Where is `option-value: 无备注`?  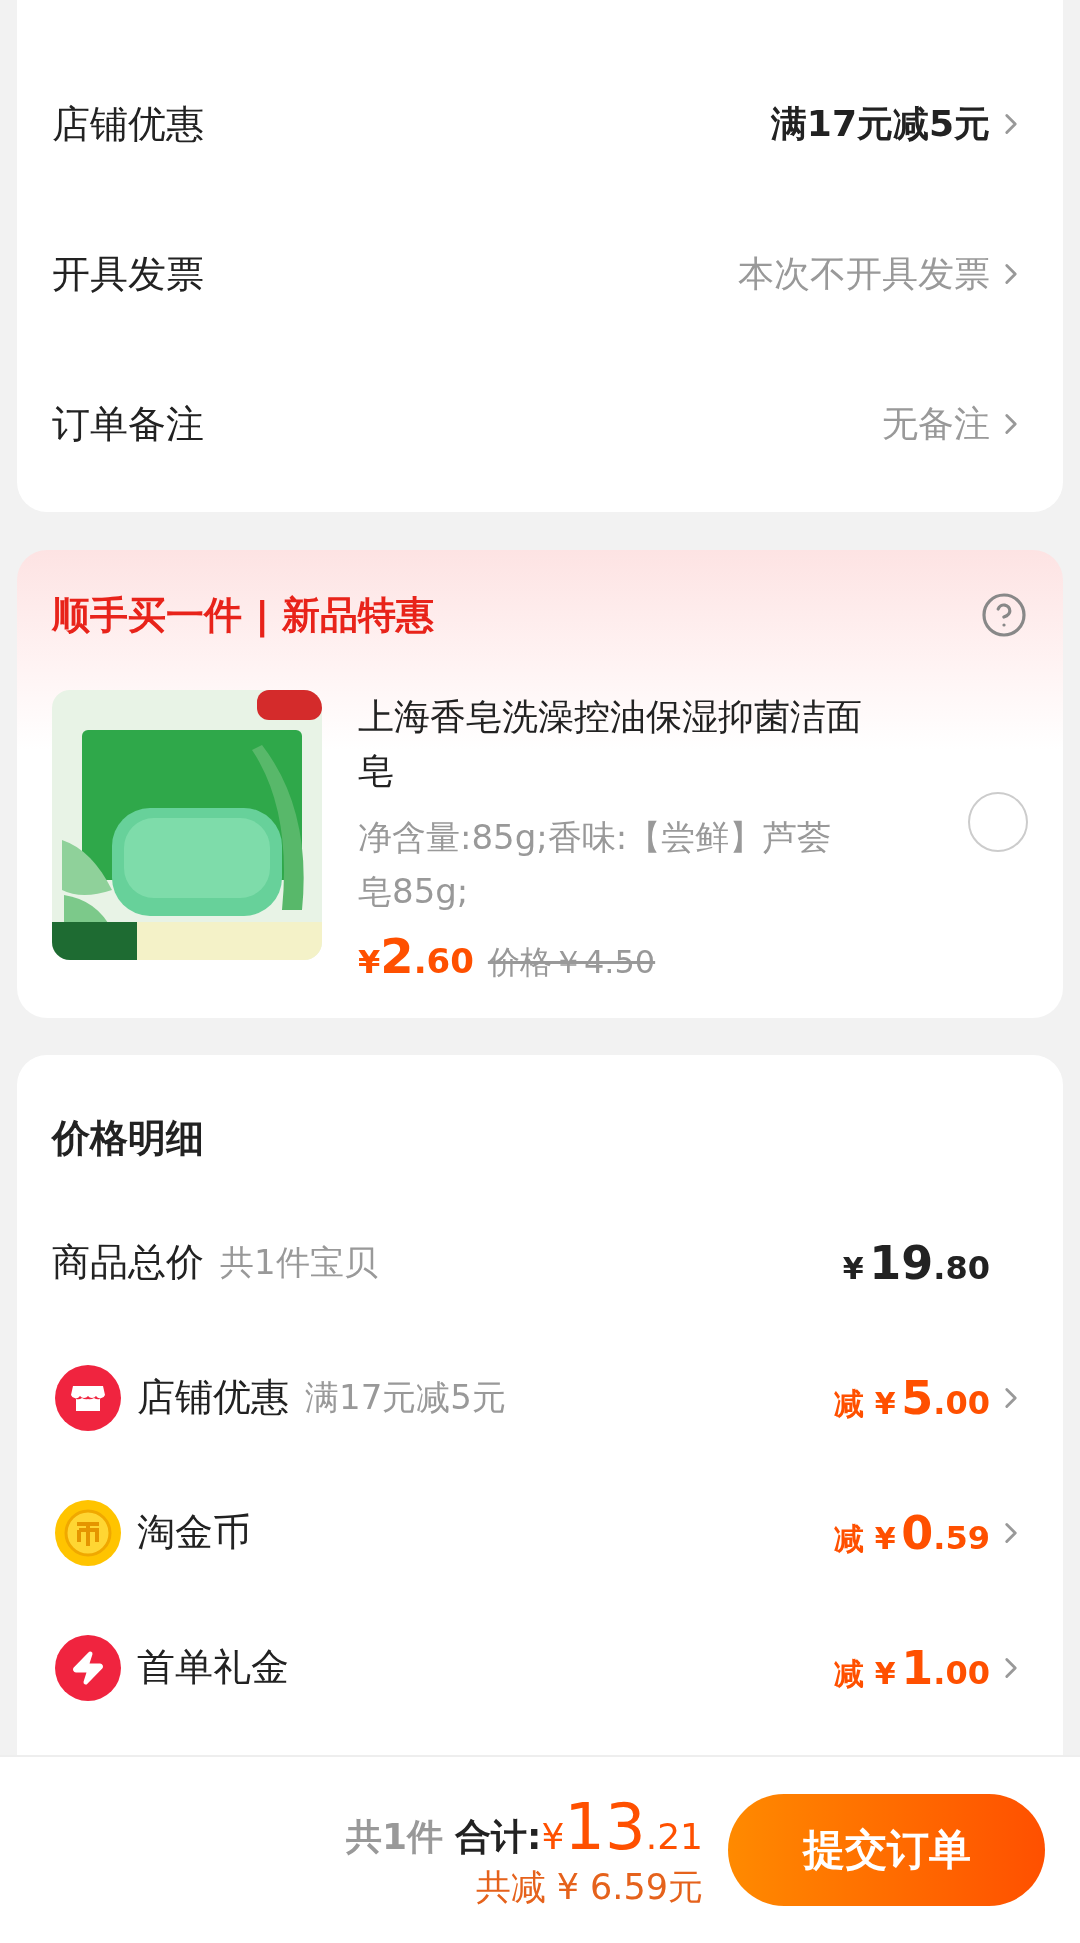 option-value: 无备注 is located at coordinates (936, 424).